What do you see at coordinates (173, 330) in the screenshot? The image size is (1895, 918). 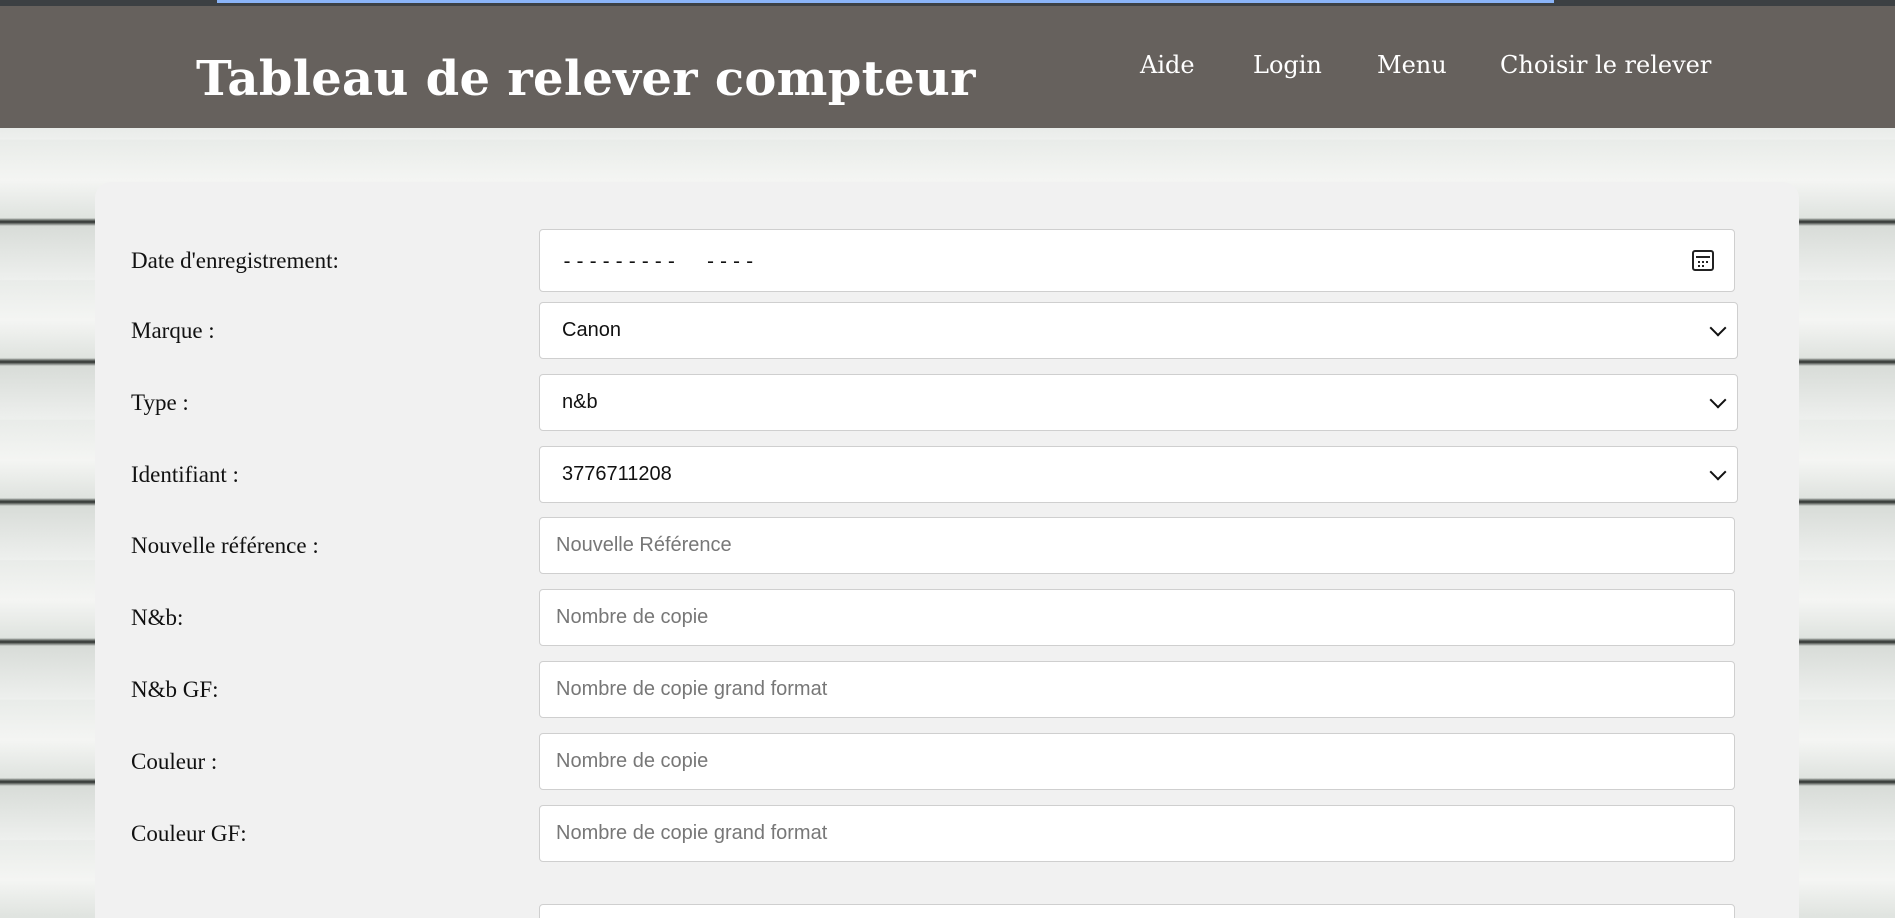 I see `marque-label: Marque :` at bounding box center [173, 330].